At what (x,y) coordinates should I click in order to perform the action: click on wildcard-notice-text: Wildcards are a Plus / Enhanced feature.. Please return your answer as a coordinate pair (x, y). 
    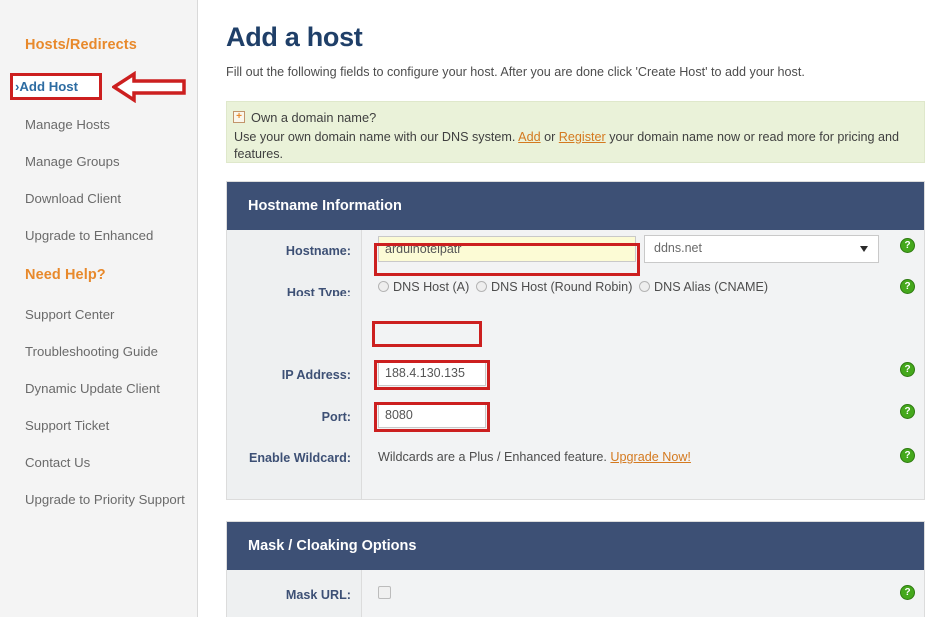
    Looking at the image, I should click on (494, 457).